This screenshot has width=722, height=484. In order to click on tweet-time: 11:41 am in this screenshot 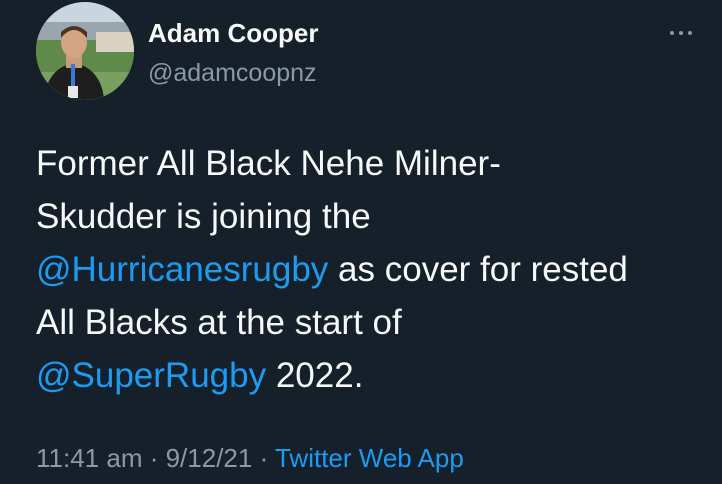, I will do `click(89, 458)`.